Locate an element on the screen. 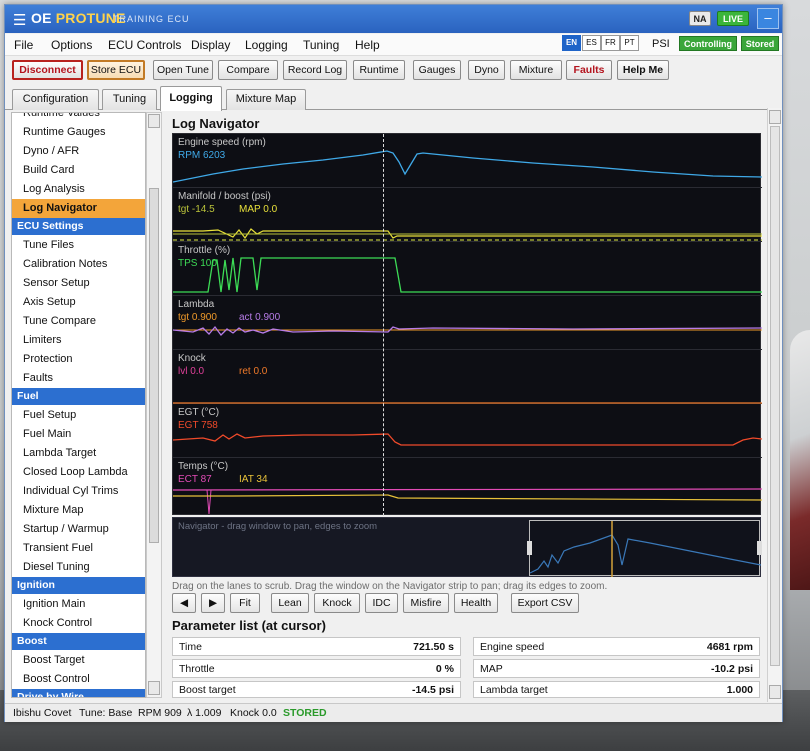  misfire-button: Misfire is located at coordinates (426, 603).